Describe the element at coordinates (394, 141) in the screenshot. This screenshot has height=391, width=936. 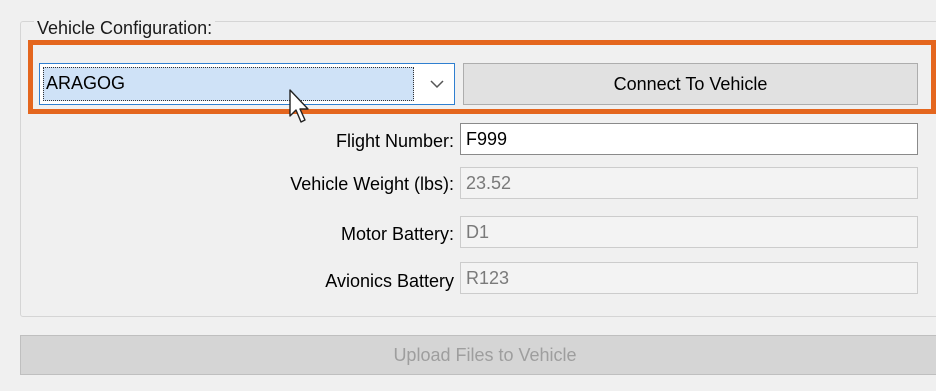
I see `flight-number-label: Flight Number:` at that location.